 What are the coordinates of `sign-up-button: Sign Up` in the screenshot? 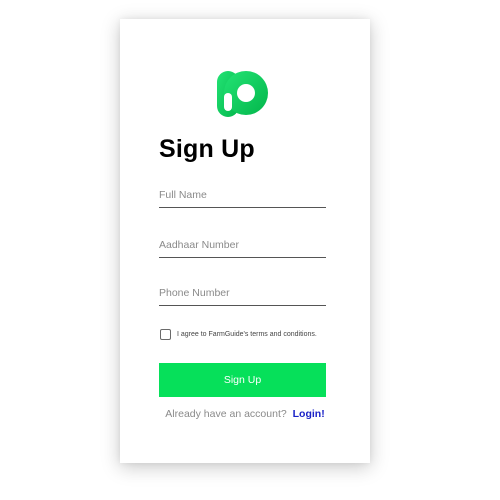 It's located at (242, 380).